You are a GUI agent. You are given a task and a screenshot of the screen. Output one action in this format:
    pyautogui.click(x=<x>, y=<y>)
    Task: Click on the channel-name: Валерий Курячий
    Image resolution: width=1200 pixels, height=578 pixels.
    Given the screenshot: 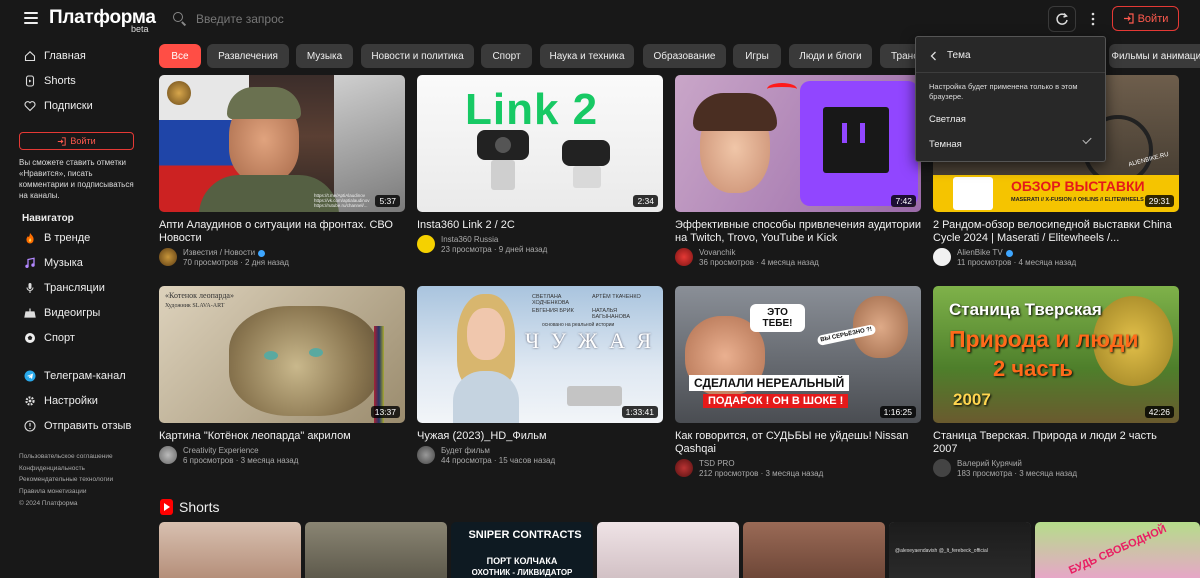 What is the action you would take?
    pyautogui.click(x=989, y=464)
    